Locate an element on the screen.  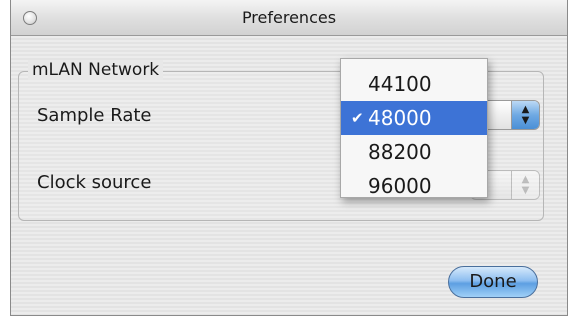
sample-rate-label: Sample Rate is located at coordinates (94, 115).